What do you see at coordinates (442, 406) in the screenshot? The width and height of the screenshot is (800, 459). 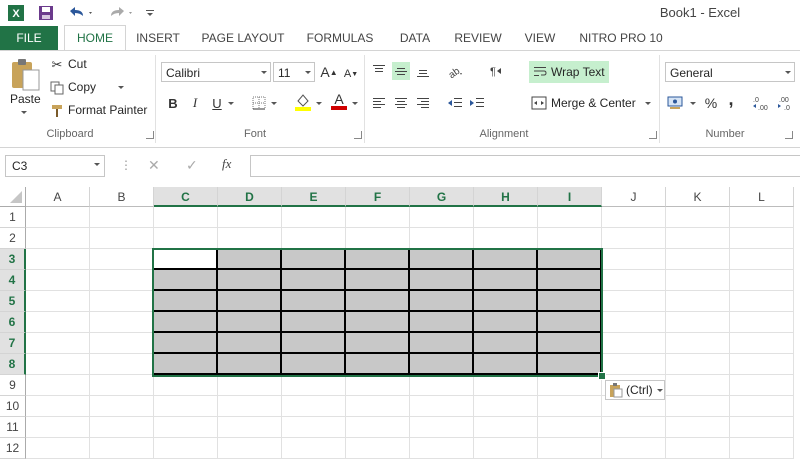 I see `cell-g10` at bounding box center [442, 406].